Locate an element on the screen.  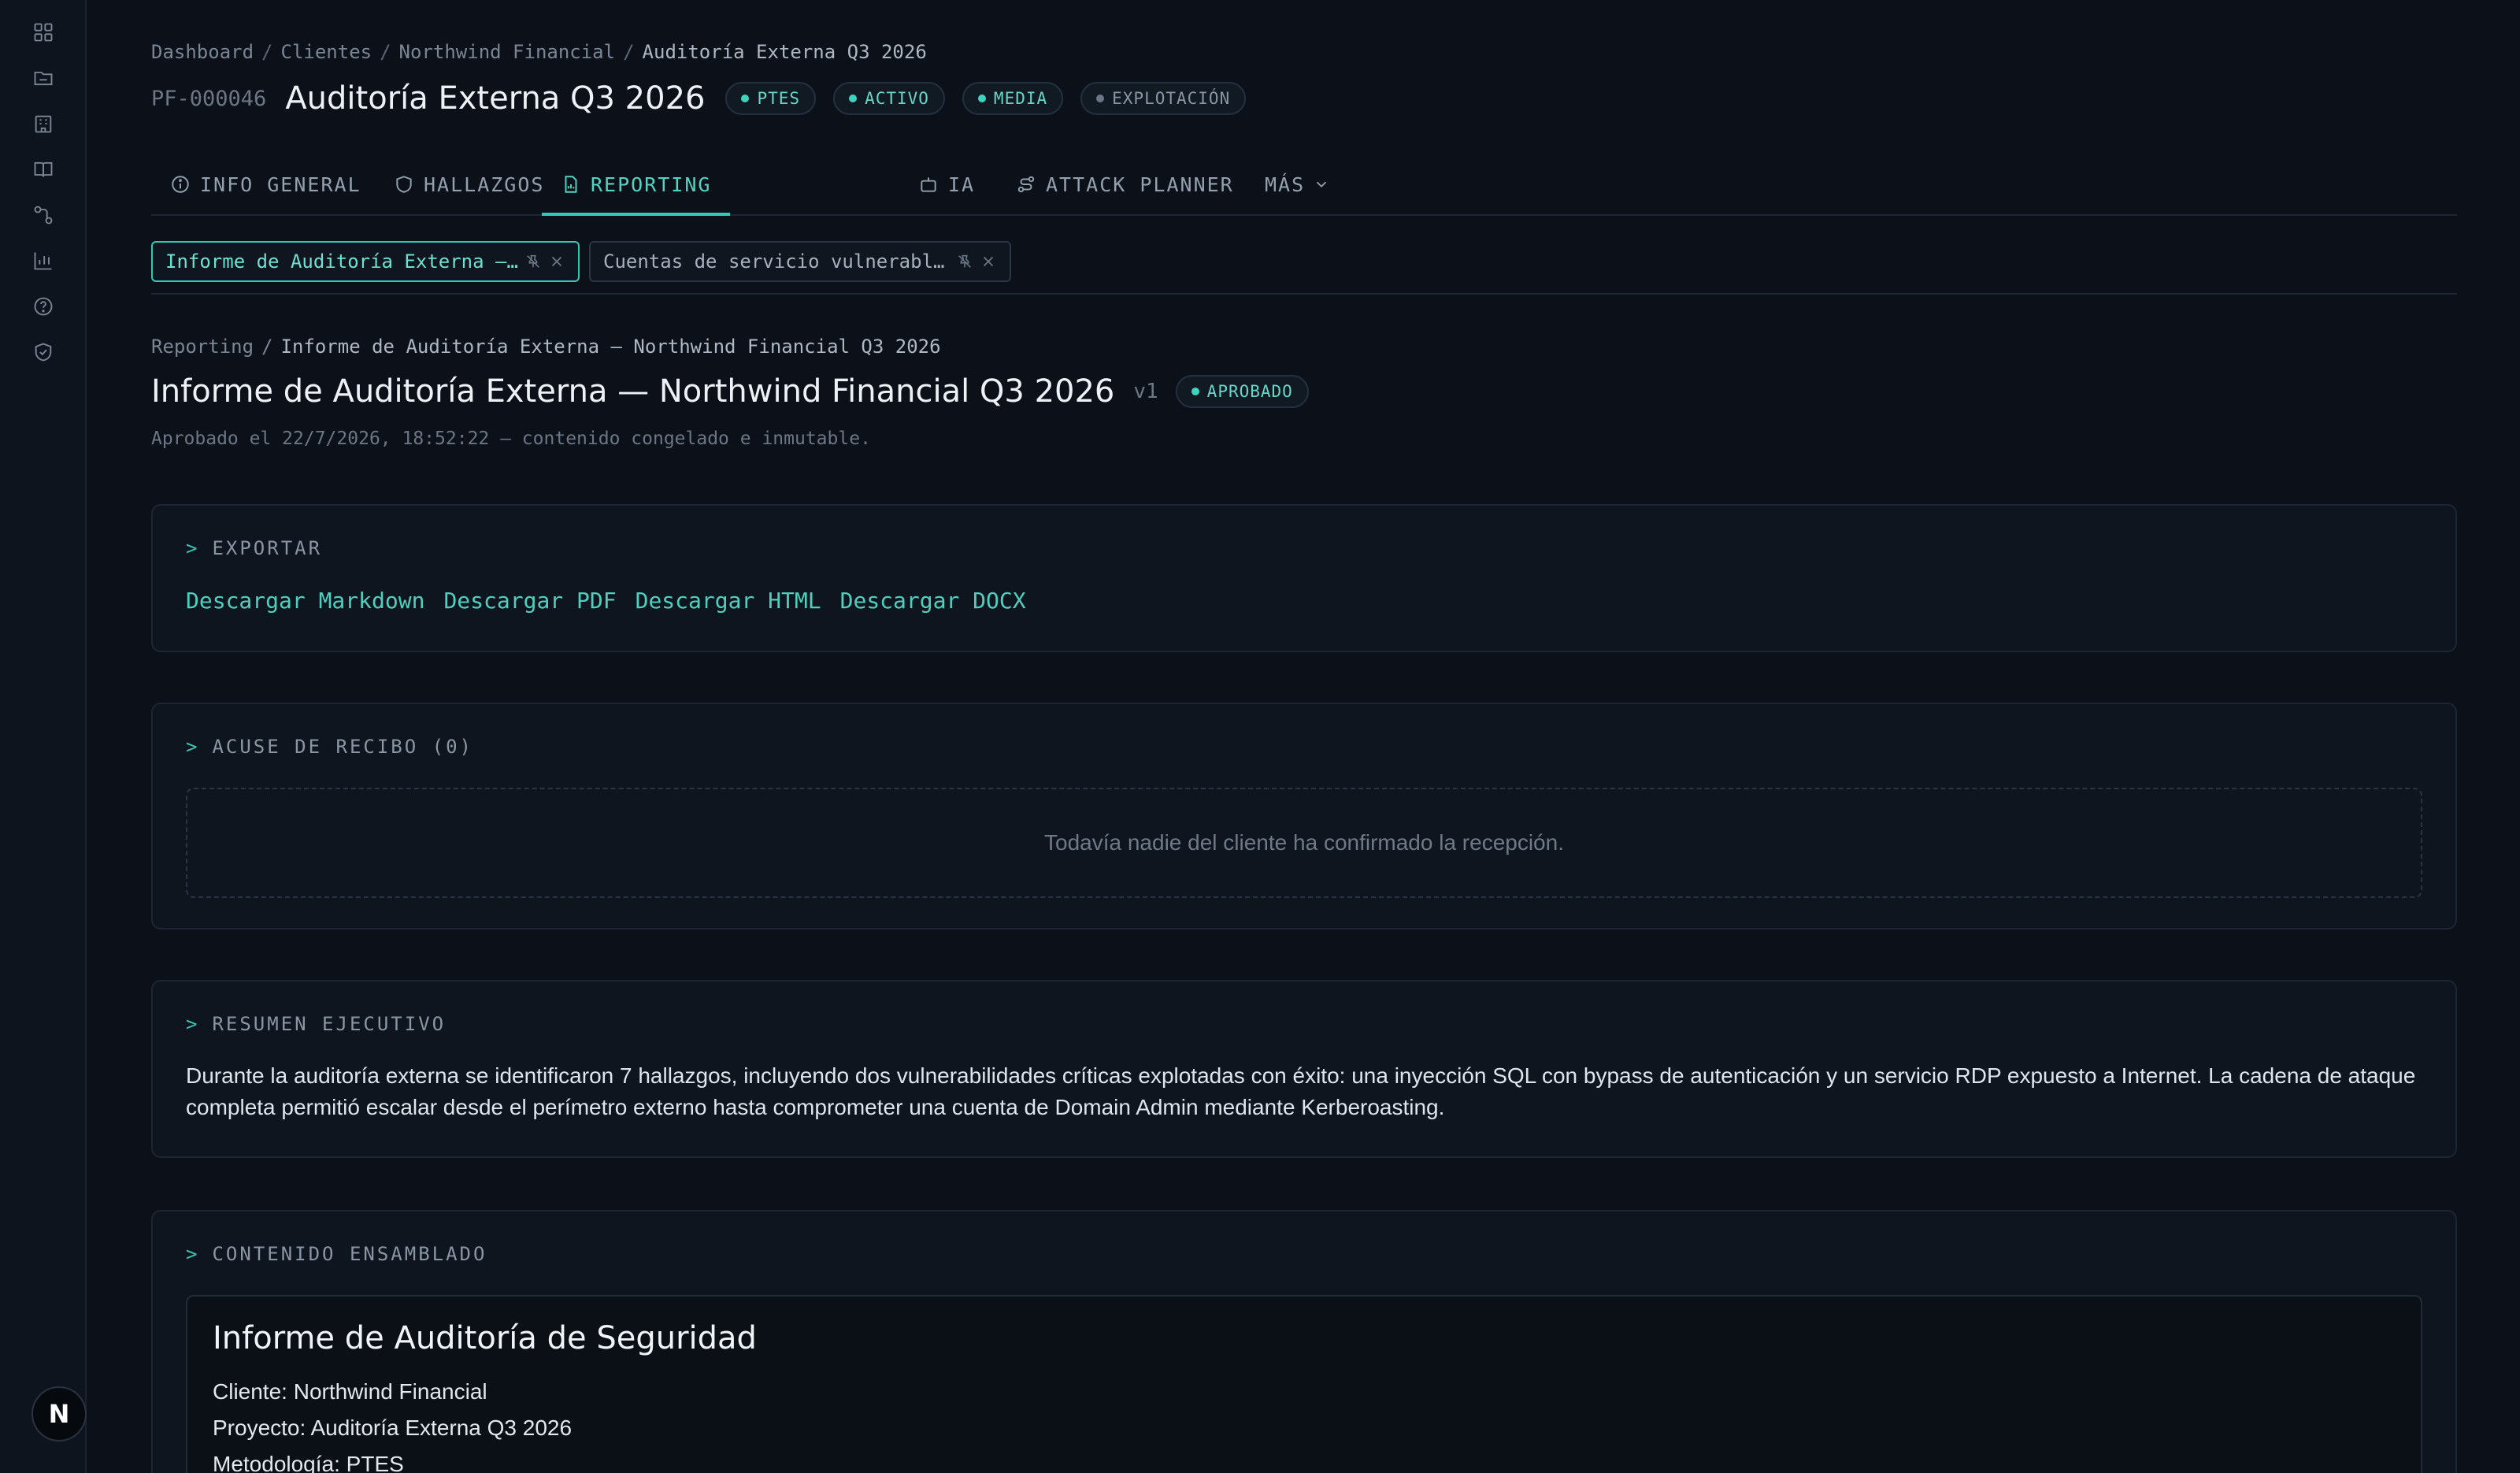
file-chart-icon is located at coordinates (571, 184).